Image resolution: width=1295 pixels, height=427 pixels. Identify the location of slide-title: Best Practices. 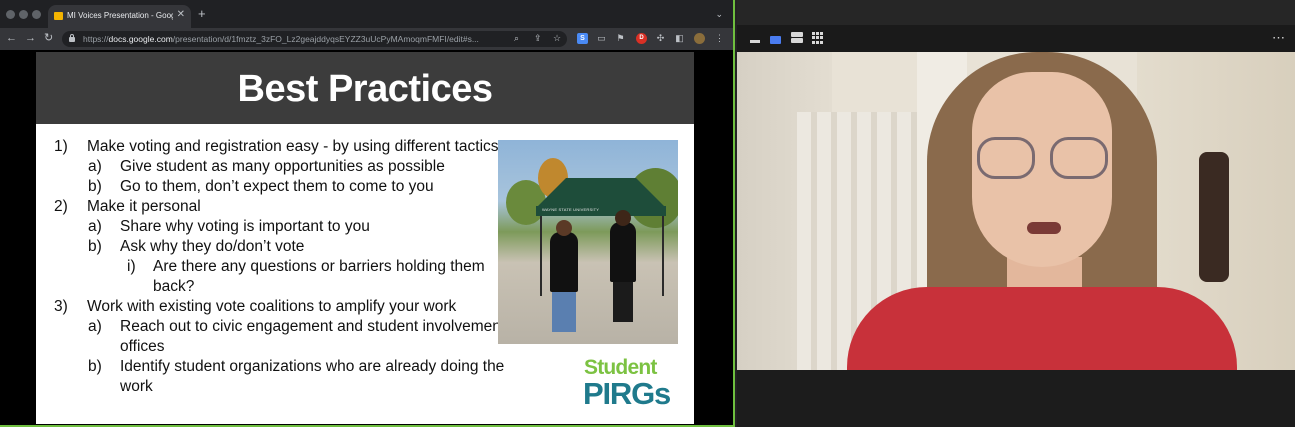
(365, 89).